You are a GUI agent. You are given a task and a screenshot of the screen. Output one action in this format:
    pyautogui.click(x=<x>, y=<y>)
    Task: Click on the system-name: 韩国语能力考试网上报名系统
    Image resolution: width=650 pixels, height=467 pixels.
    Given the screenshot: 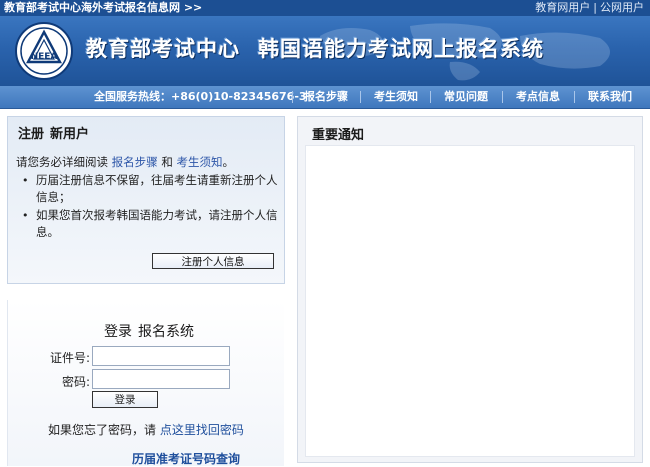 What is the action you would take?
    pyautogui.click(x=401, y=49)
    